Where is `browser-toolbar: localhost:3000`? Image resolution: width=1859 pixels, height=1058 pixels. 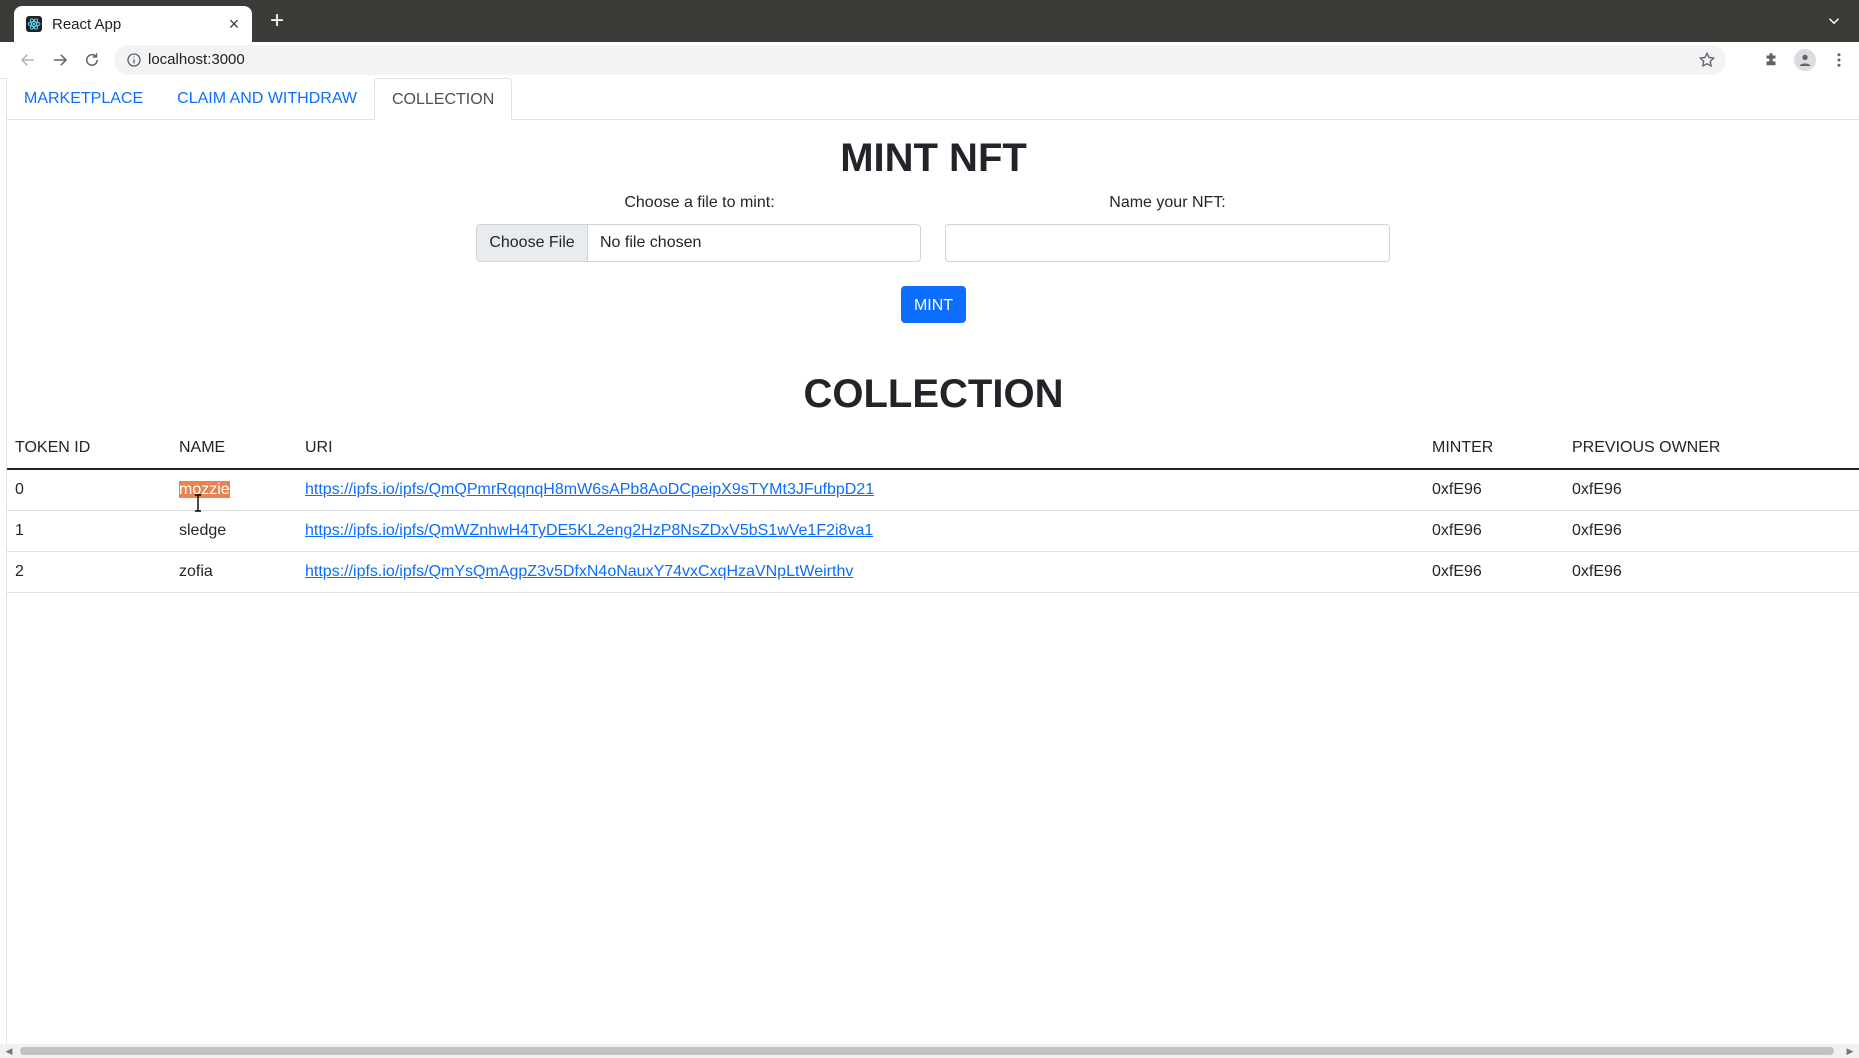 browser-toolbar: localhost:3000 is located at coordinates (929, 60).